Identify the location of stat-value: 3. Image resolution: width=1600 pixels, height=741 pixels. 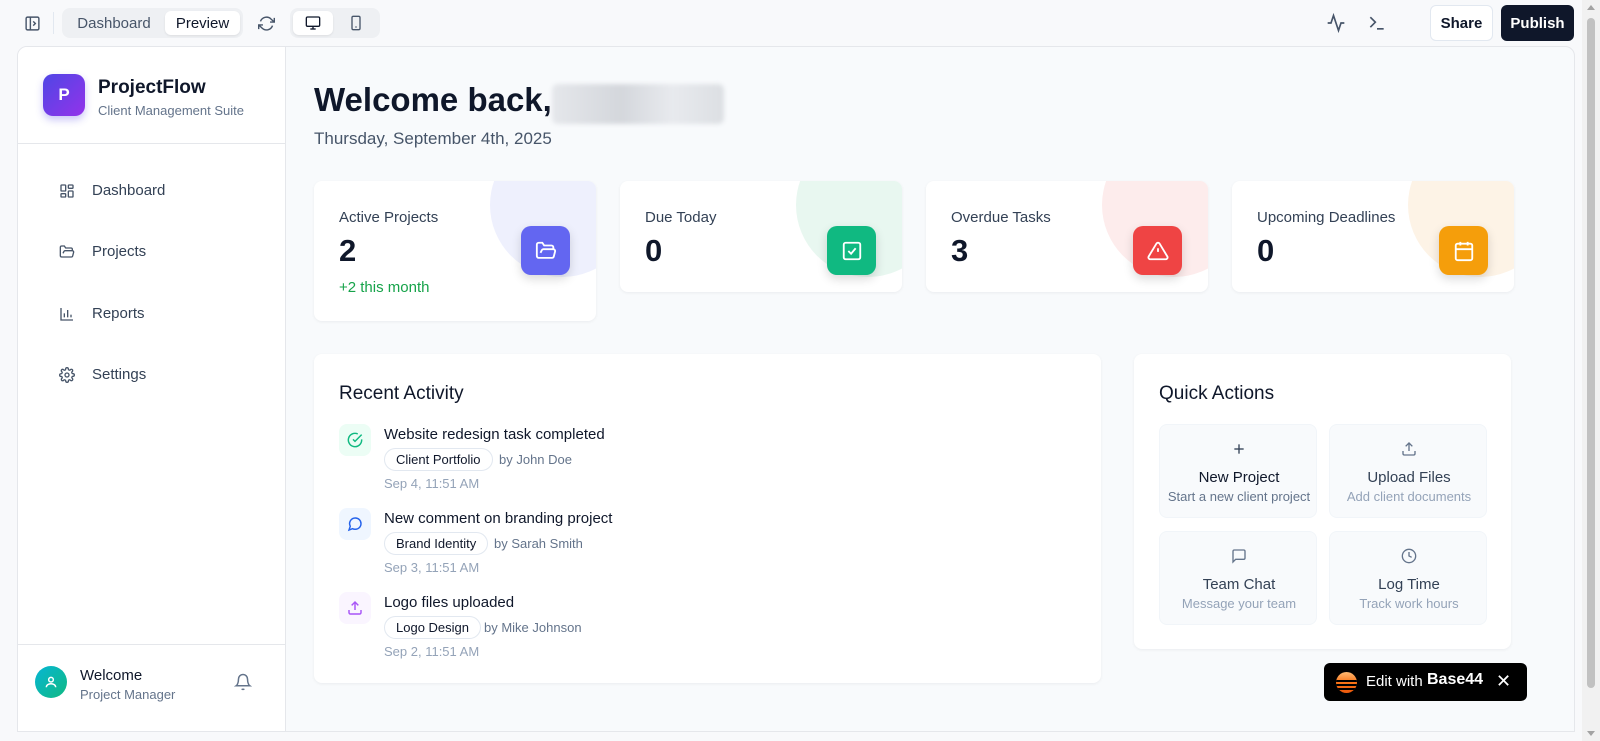
(960, 250).